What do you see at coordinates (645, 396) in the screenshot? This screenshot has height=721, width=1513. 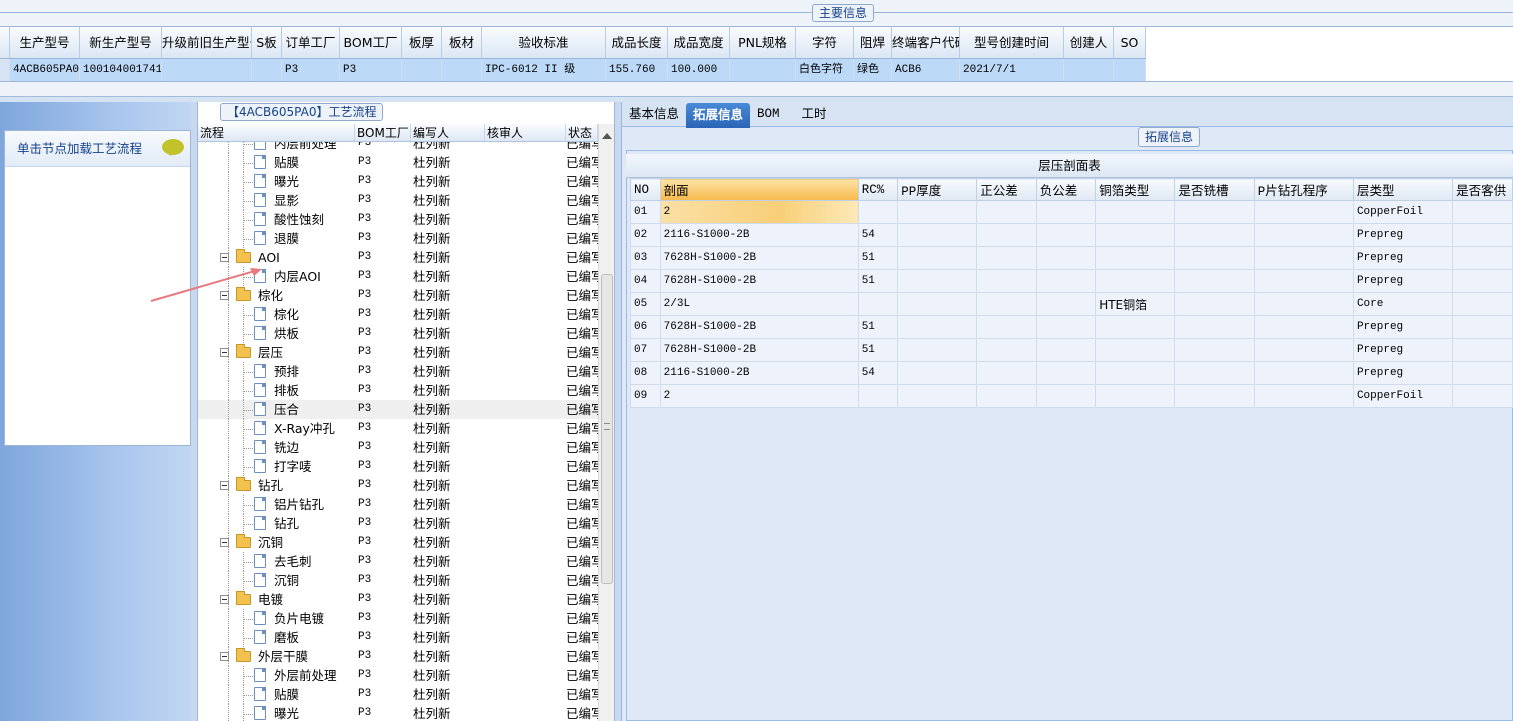 I see `lamination-cell: 09` at bounding box center [645, 396].